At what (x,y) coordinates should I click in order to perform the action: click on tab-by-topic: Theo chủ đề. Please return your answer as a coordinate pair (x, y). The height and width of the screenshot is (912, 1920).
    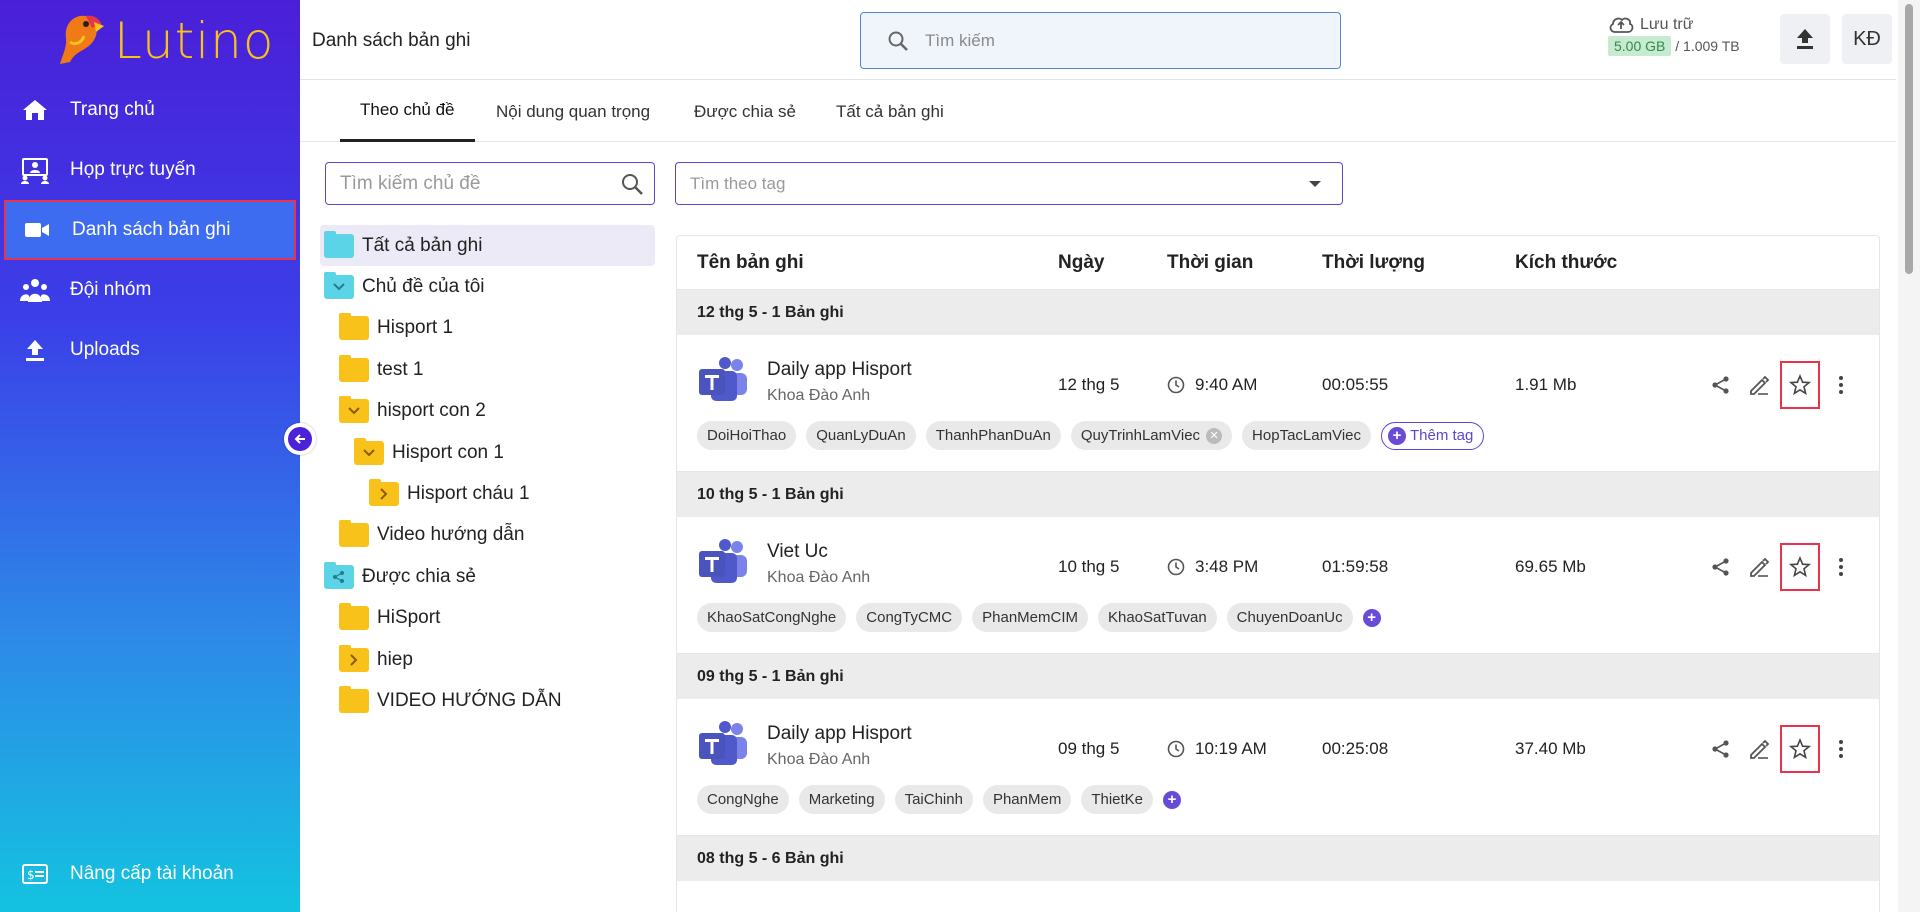
    Looking at the image, I should click on (407, 111).